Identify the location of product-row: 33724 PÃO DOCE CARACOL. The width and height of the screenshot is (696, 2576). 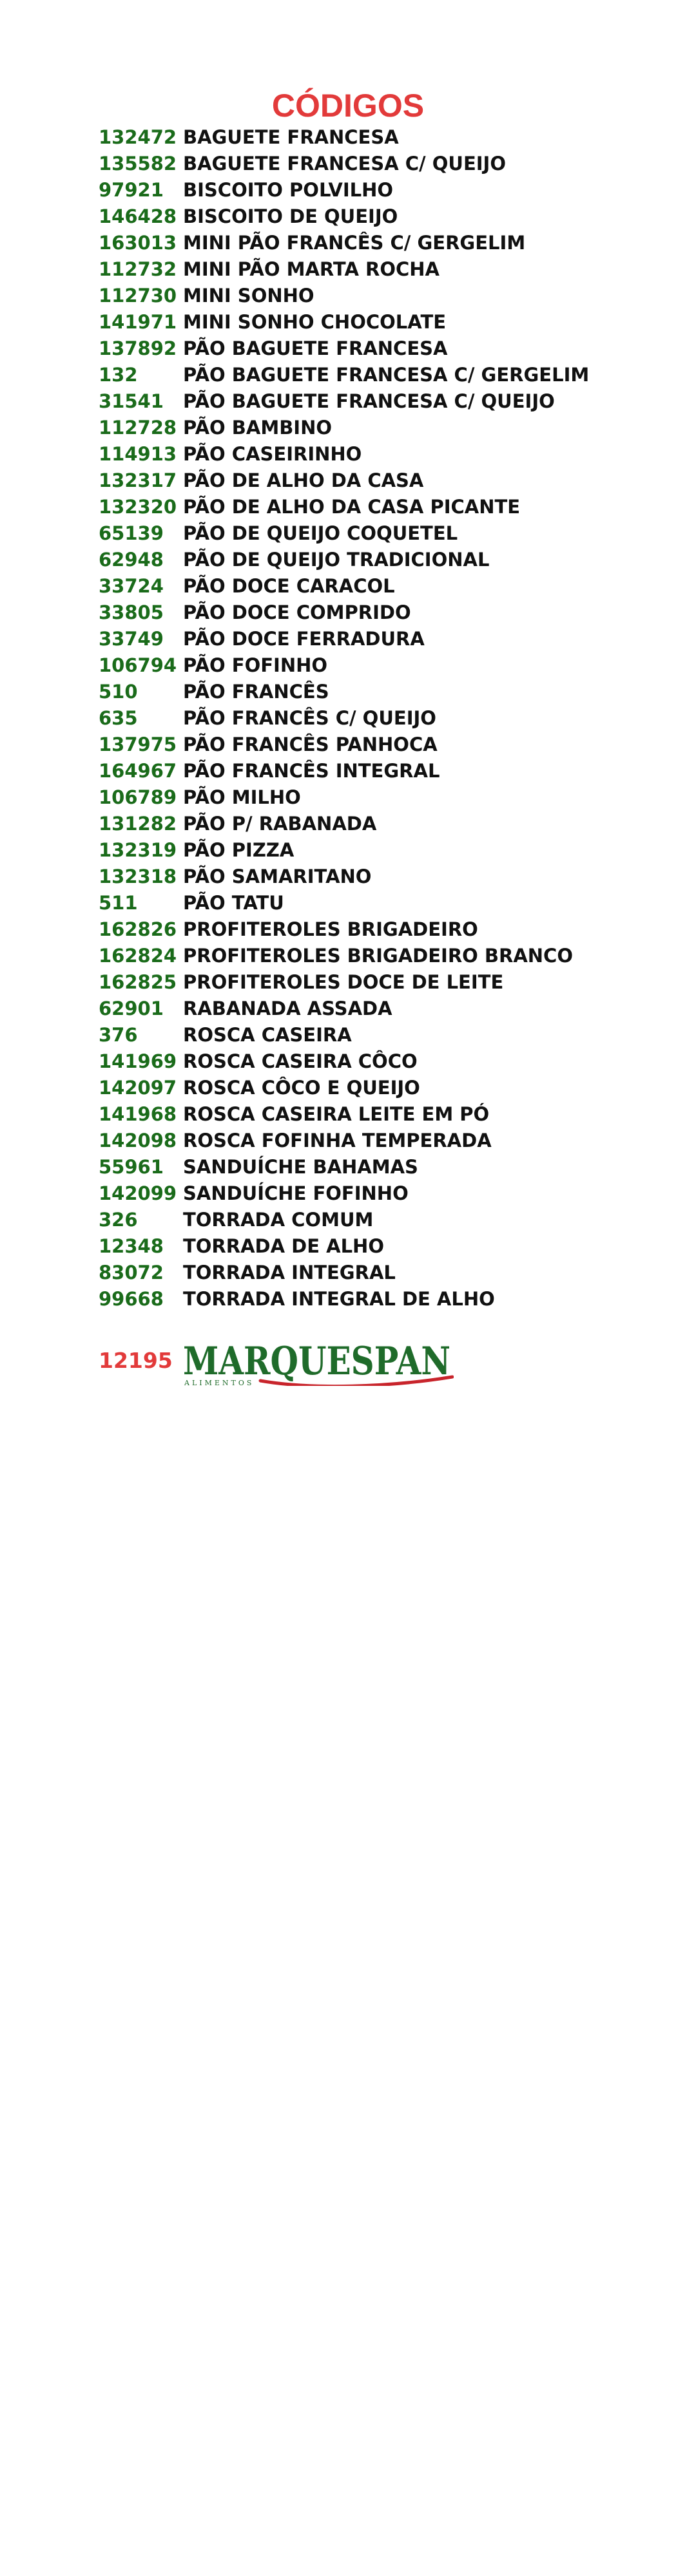
(389, 587).